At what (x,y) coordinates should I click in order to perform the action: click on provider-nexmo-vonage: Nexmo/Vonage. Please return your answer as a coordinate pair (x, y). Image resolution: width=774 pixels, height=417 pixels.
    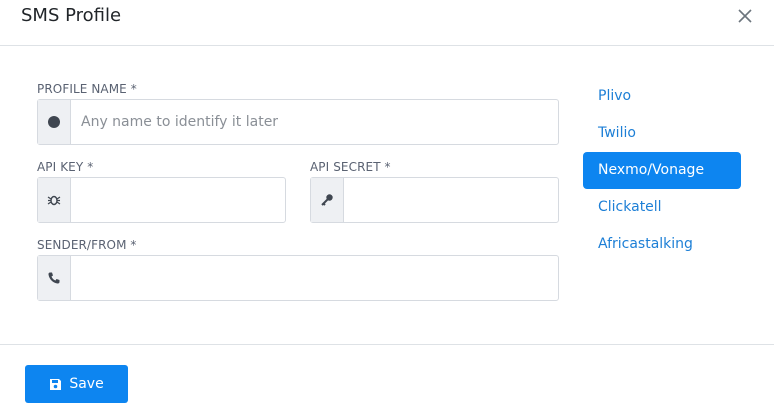
    Looking at the image, I should click on (662, 170).